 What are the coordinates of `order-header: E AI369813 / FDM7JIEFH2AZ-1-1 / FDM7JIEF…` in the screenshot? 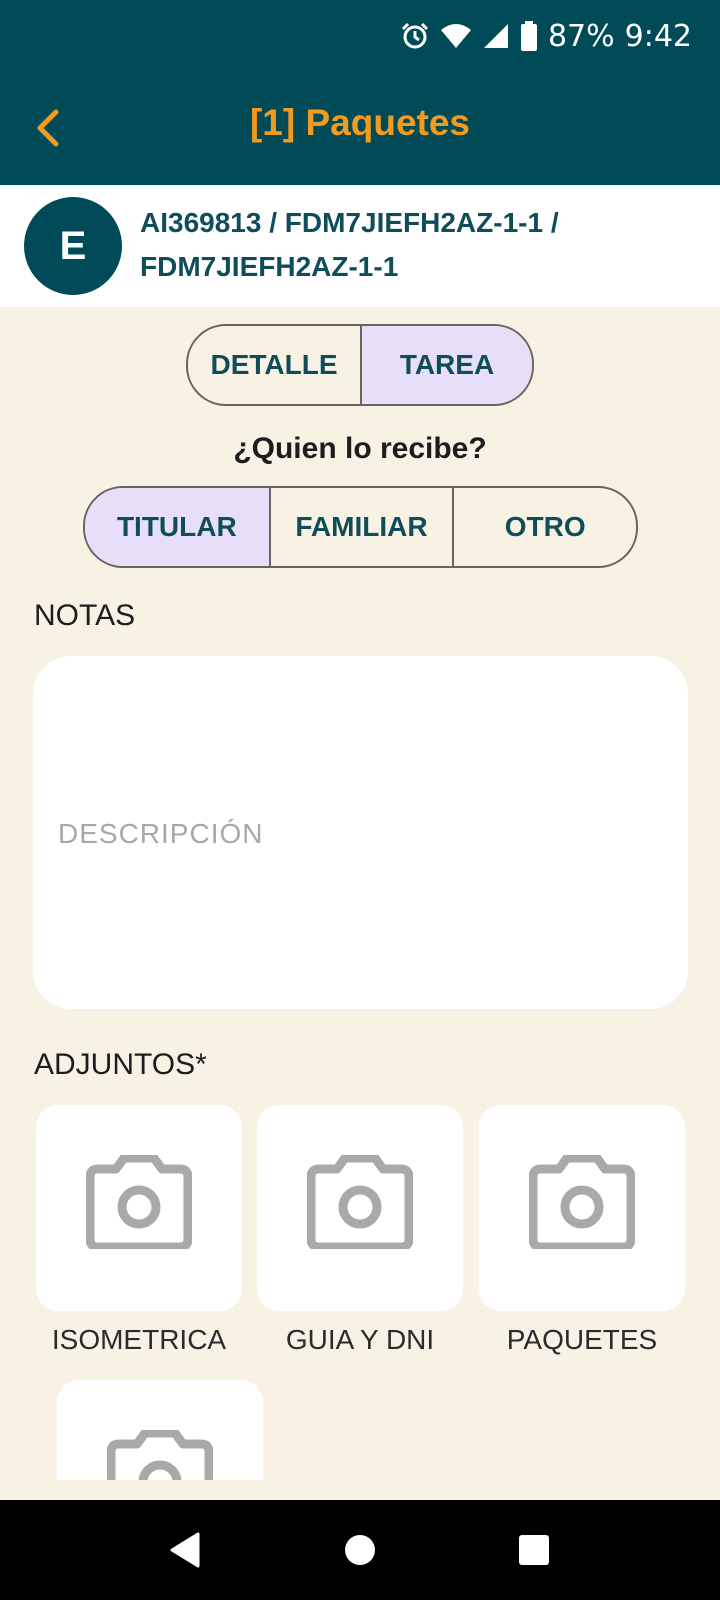 It's located at (360, 246).